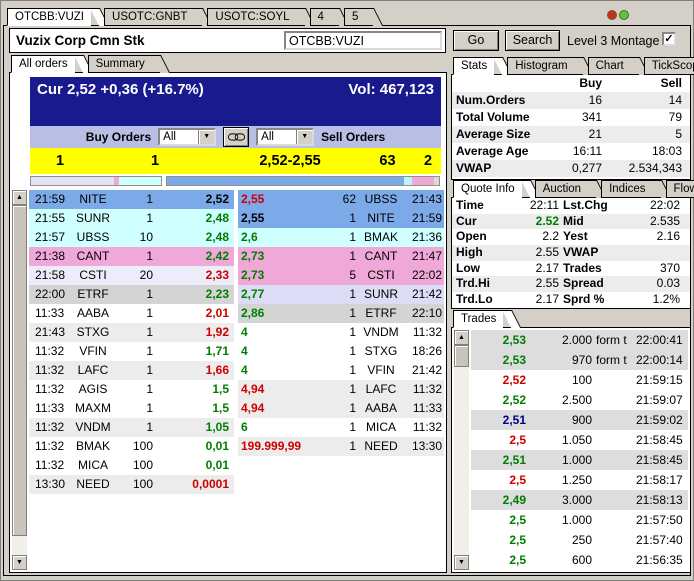 This screenshot has width=694, height=581. Describe the element at coordinates (131, 332) in the screenshot. I see `bid-row: 21:43 STXG 1 1,92` at that location.